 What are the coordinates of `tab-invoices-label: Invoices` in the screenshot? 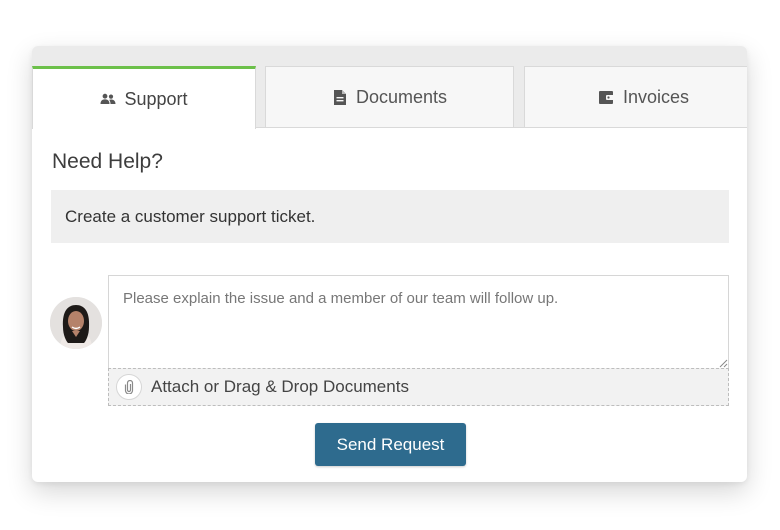 It's located at (656, 97).